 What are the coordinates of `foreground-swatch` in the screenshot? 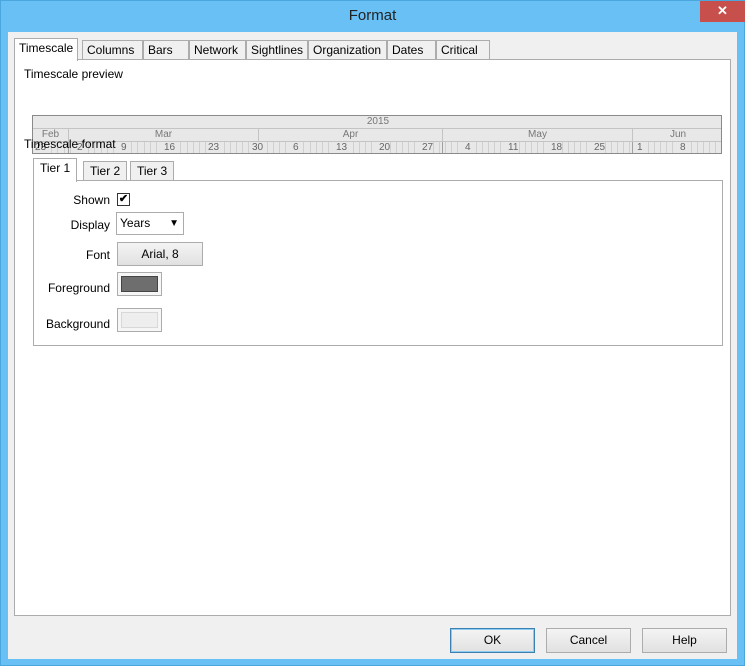 It's located at (139, 284).